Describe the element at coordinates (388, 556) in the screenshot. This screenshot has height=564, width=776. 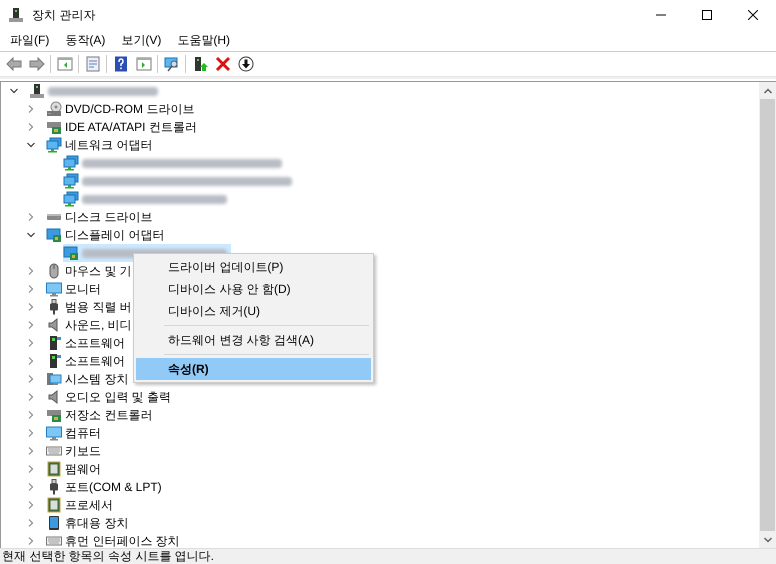
I see `status-text: 현재 선택한 항목의 속성 시트를 엽니다.` at that location.